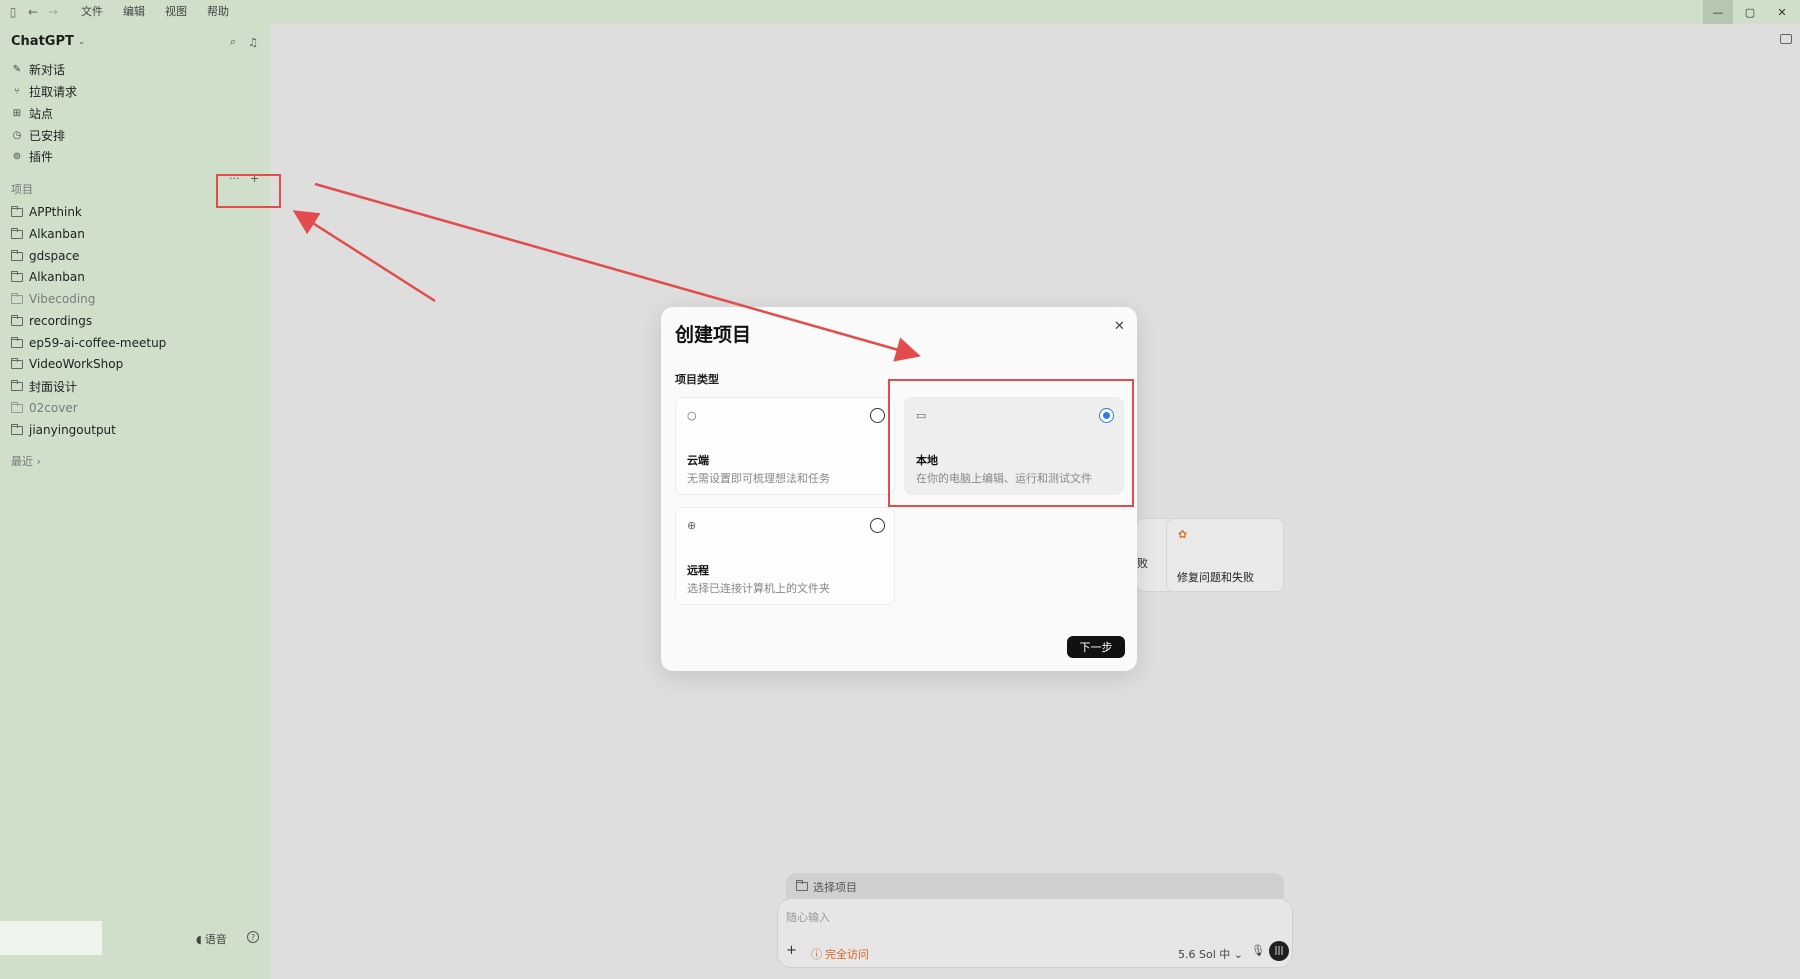 The image size is (1800, 979). I want to click on search-icon: ⌕, so click(233, 42).